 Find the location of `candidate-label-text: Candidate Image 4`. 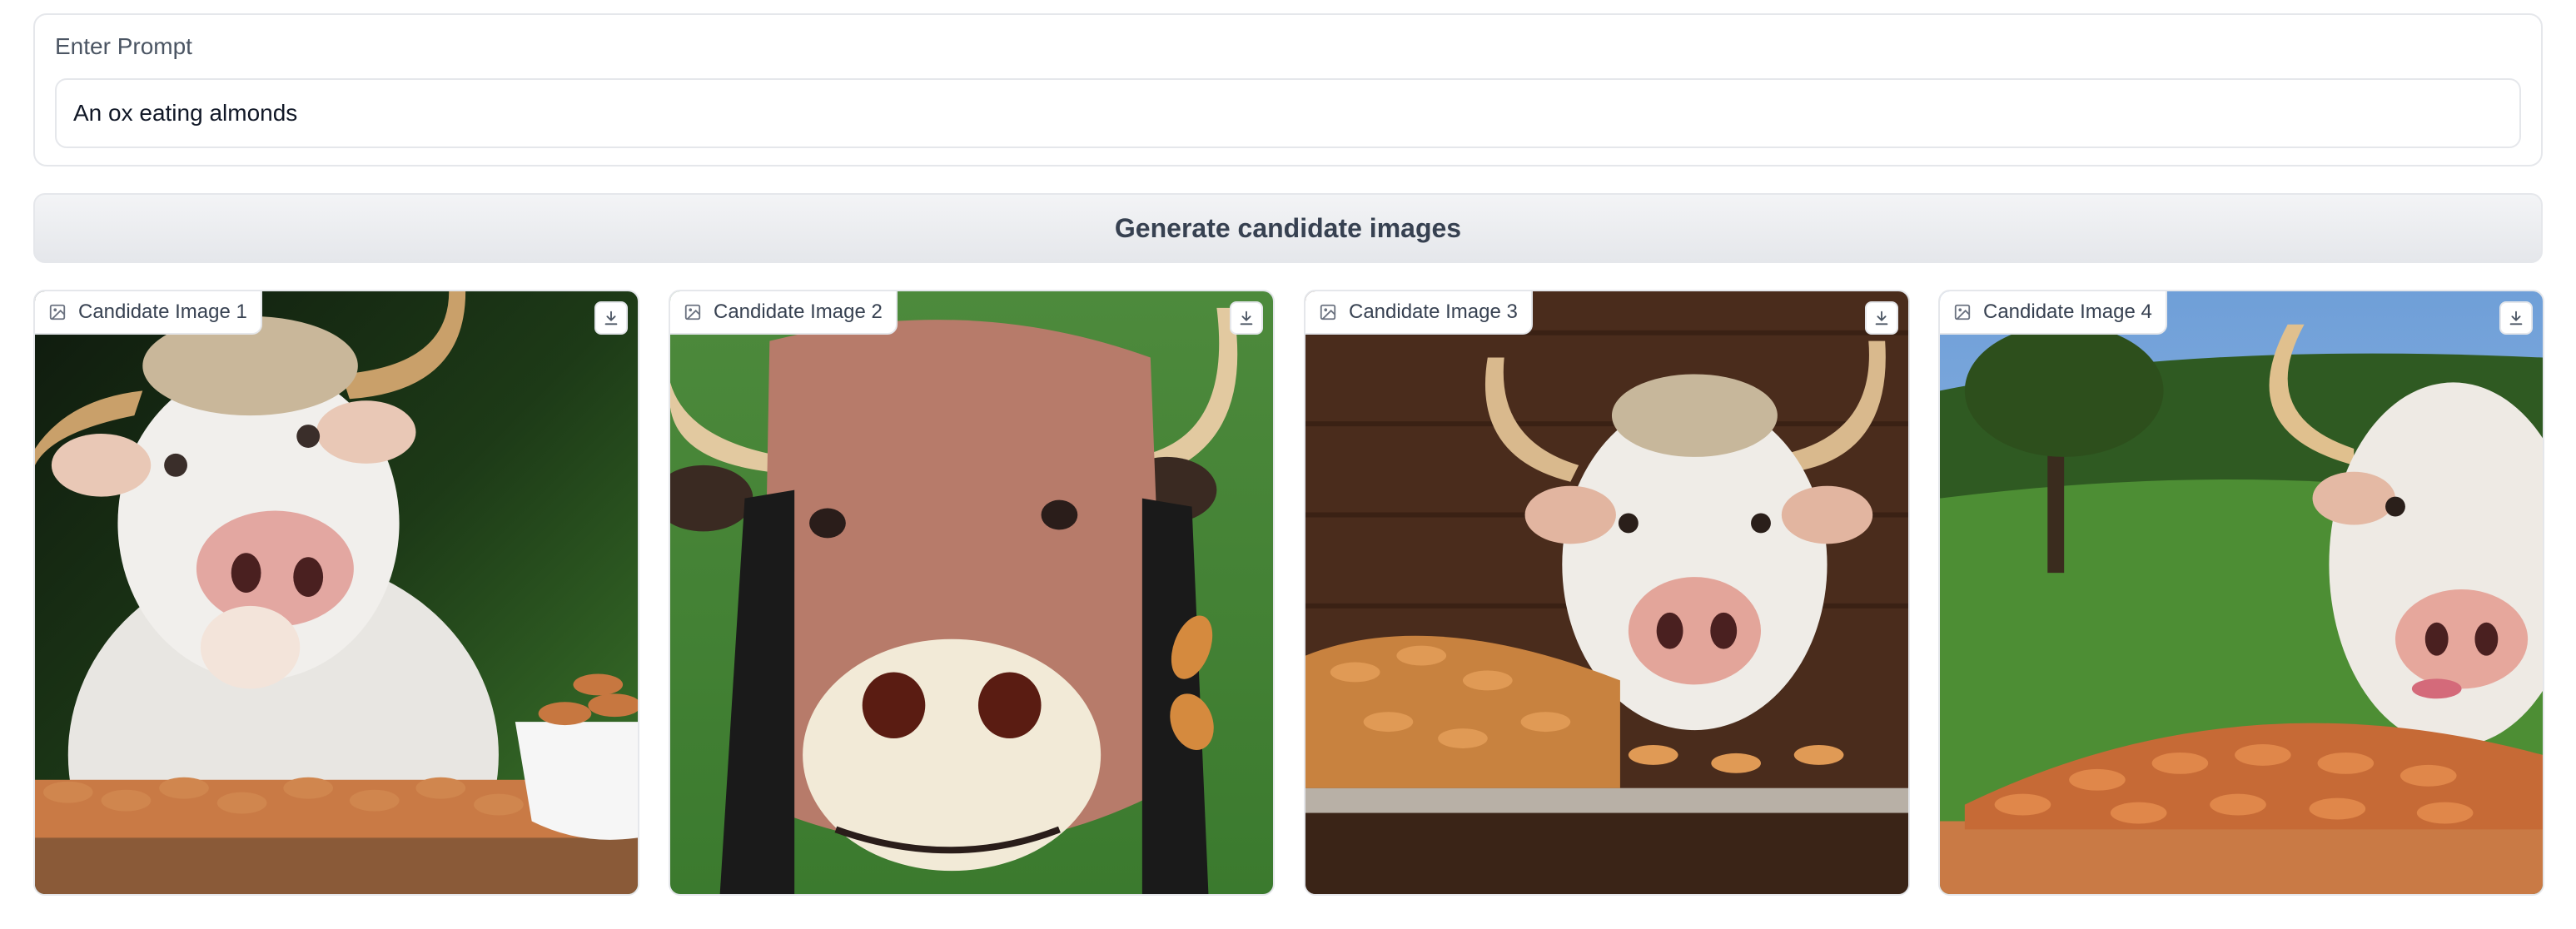

candidate-label-text: Candidate Image 4 is located at coordinates (2067, 312).